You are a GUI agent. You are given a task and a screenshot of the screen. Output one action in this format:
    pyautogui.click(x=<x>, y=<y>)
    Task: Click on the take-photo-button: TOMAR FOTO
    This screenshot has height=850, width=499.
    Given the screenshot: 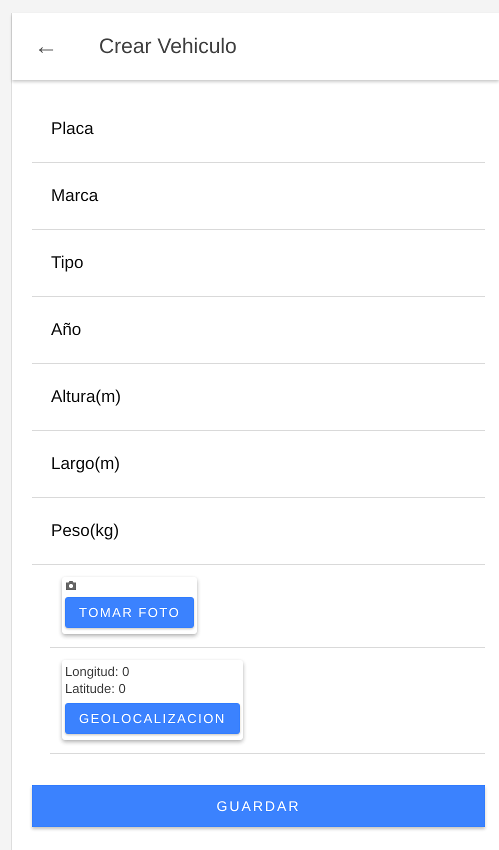 What is the action you would take?
    pyautogui.click(x=129, y=612)
    